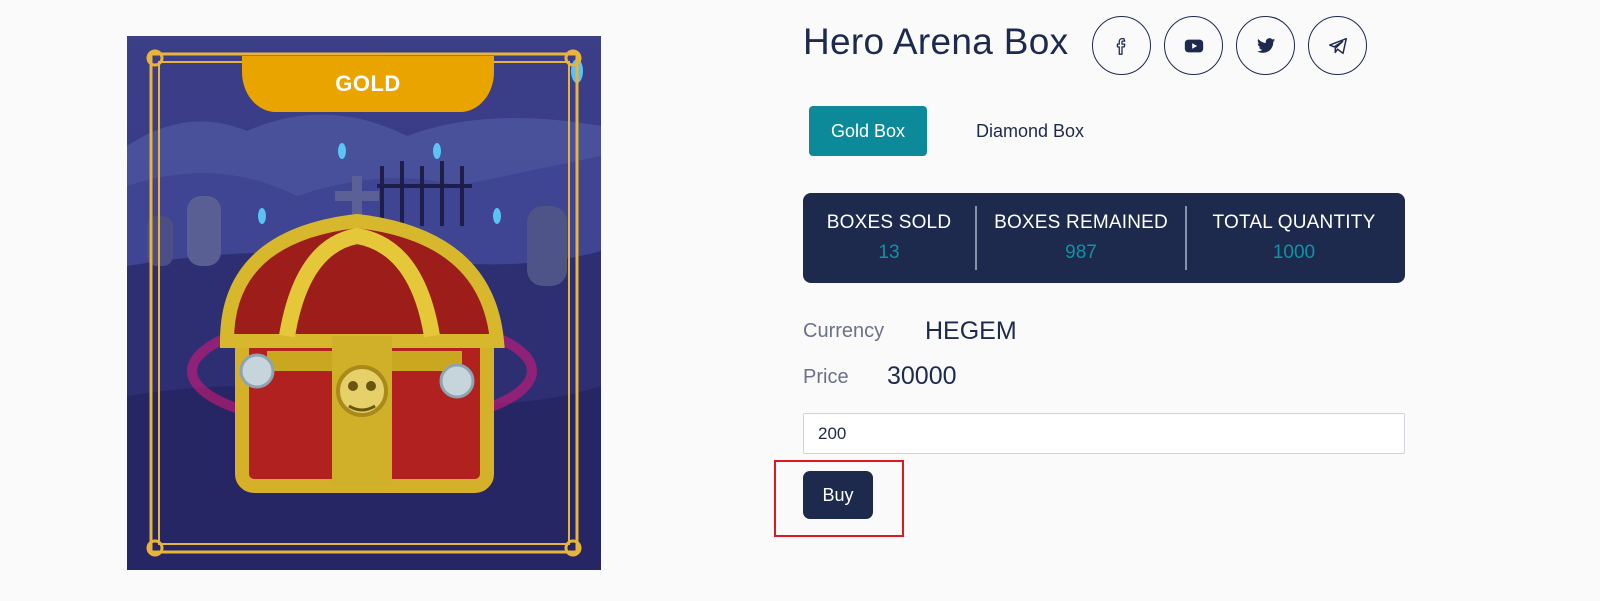 This screenshot has width=1600, height=601. I want to click on price-value: 30000, so click(922, 376).